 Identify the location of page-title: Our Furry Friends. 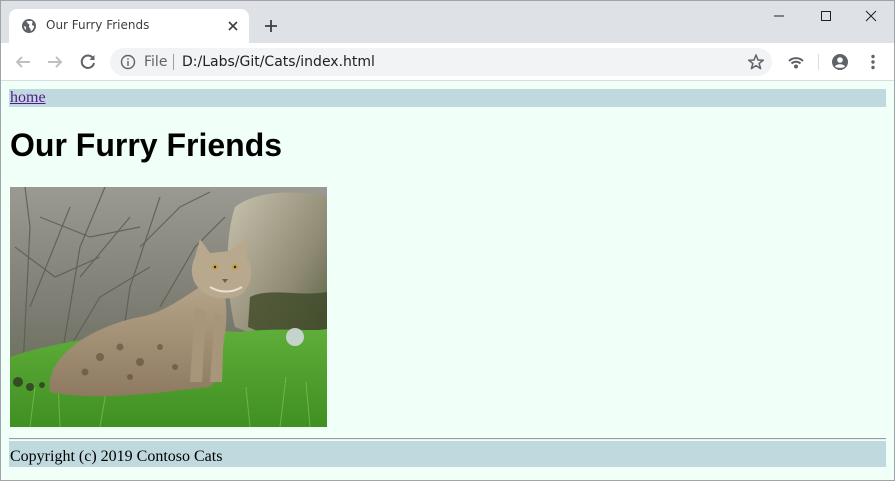
(146, 145).